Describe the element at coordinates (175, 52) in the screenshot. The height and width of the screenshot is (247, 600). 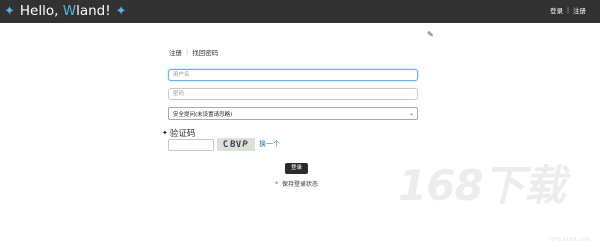
I see `tab-register: 注册` at that location.